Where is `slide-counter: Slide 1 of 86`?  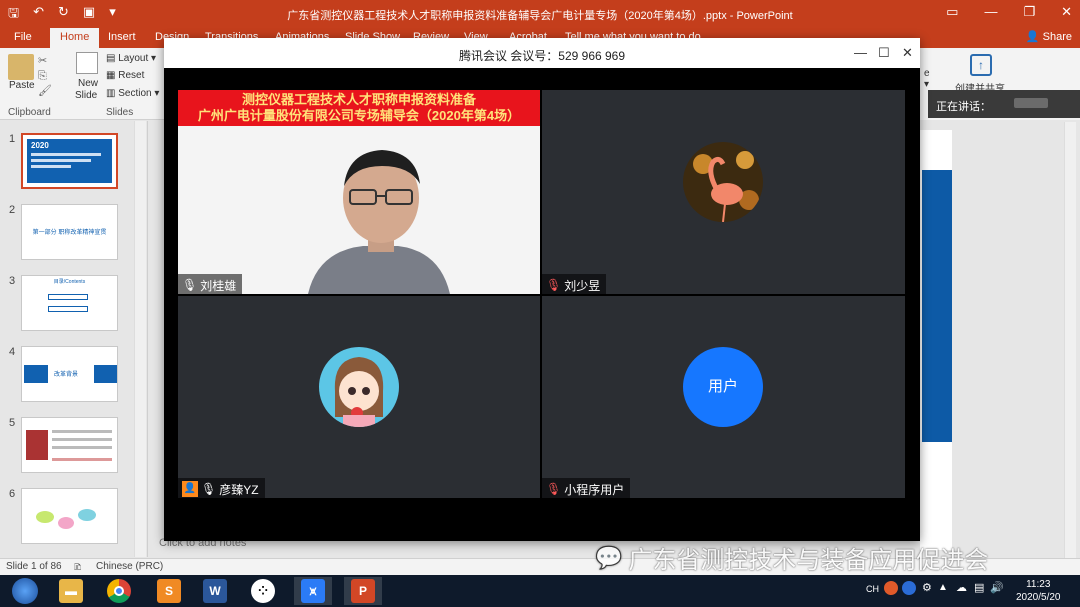
slide-counter: Slide 1 of 86 is located at coordinates (34, 566).